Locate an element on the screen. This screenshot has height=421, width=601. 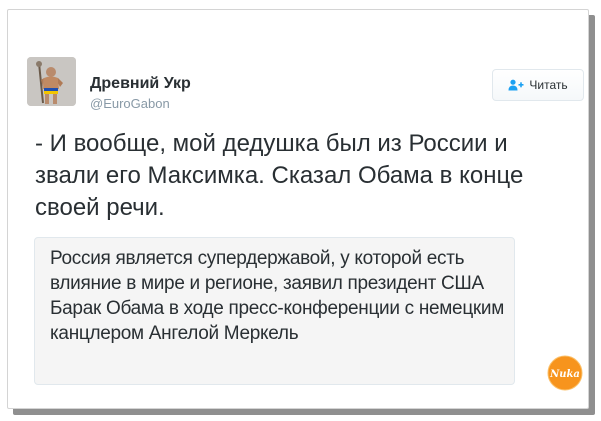
badge-text: Nuka is located at coordinates (564, 374).